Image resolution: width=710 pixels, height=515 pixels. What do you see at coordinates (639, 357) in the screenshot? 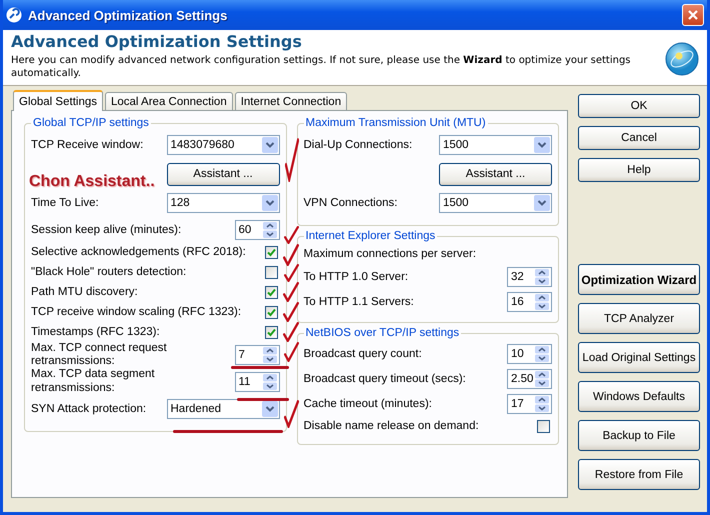
I see `dialog-button: Load Original Settings` at bounding box center [639, 357].